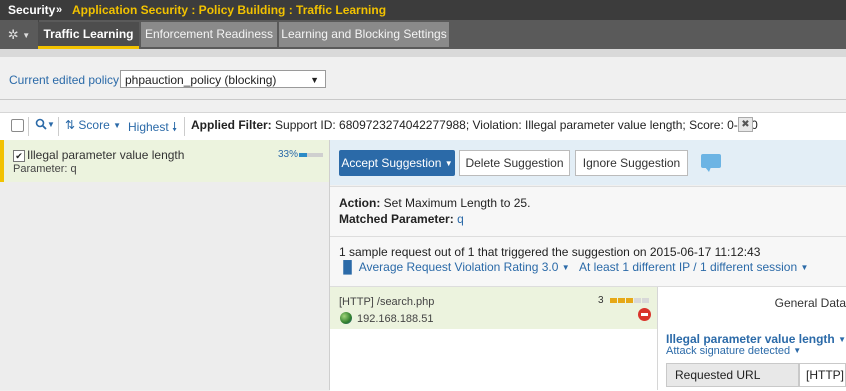  I want to click on arrow-down-icon: 🠗, so click(175, 127).